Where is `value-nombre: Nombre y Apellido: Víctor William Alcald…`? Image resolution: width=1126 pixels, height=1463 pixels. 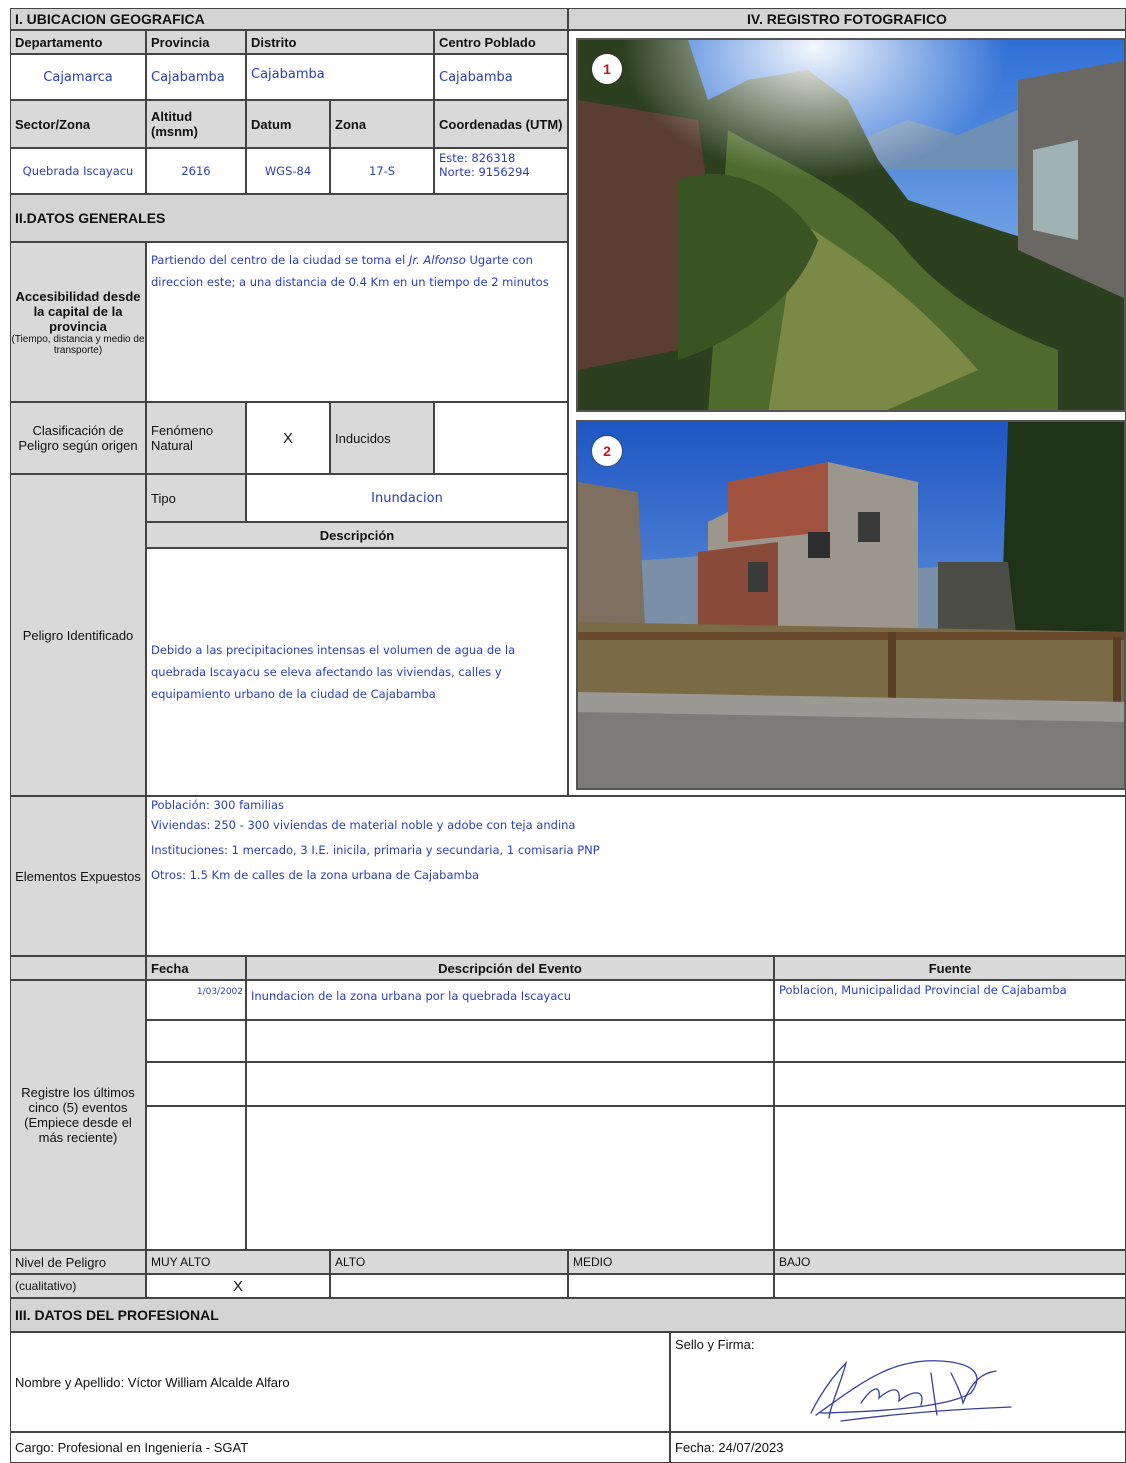 value-nombre: Nombre y Apellido: Víctor William Alcald… is located at coordinates (340, 1382).